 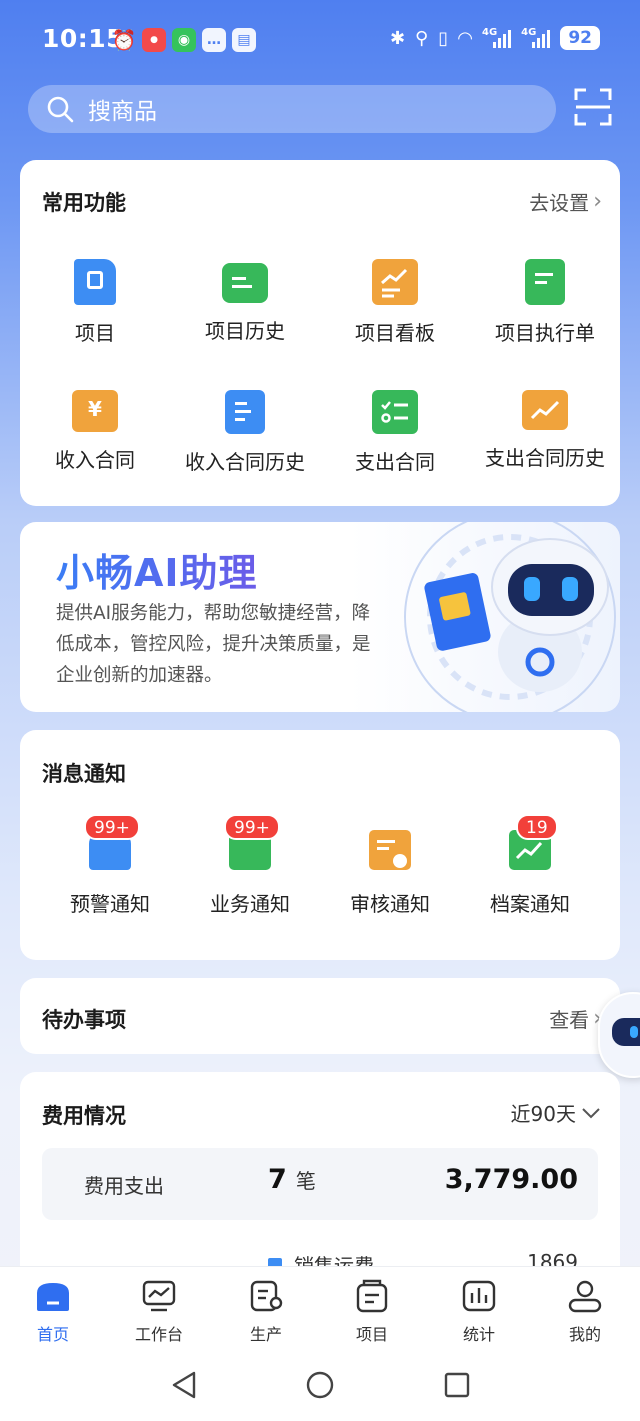 What do you see at coordinates (422, 38) in the screenshot?
I see `location-icon: ⚲` at bounding box center [422, 38].